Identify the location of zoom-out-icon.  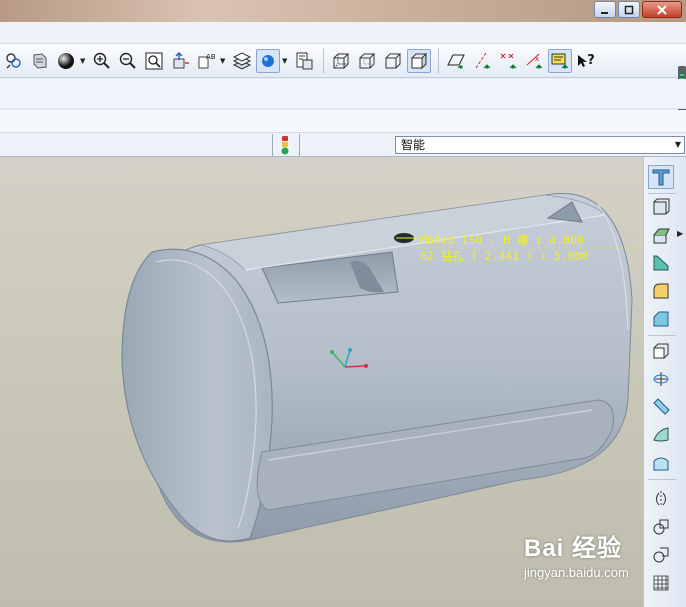
(128, 61).